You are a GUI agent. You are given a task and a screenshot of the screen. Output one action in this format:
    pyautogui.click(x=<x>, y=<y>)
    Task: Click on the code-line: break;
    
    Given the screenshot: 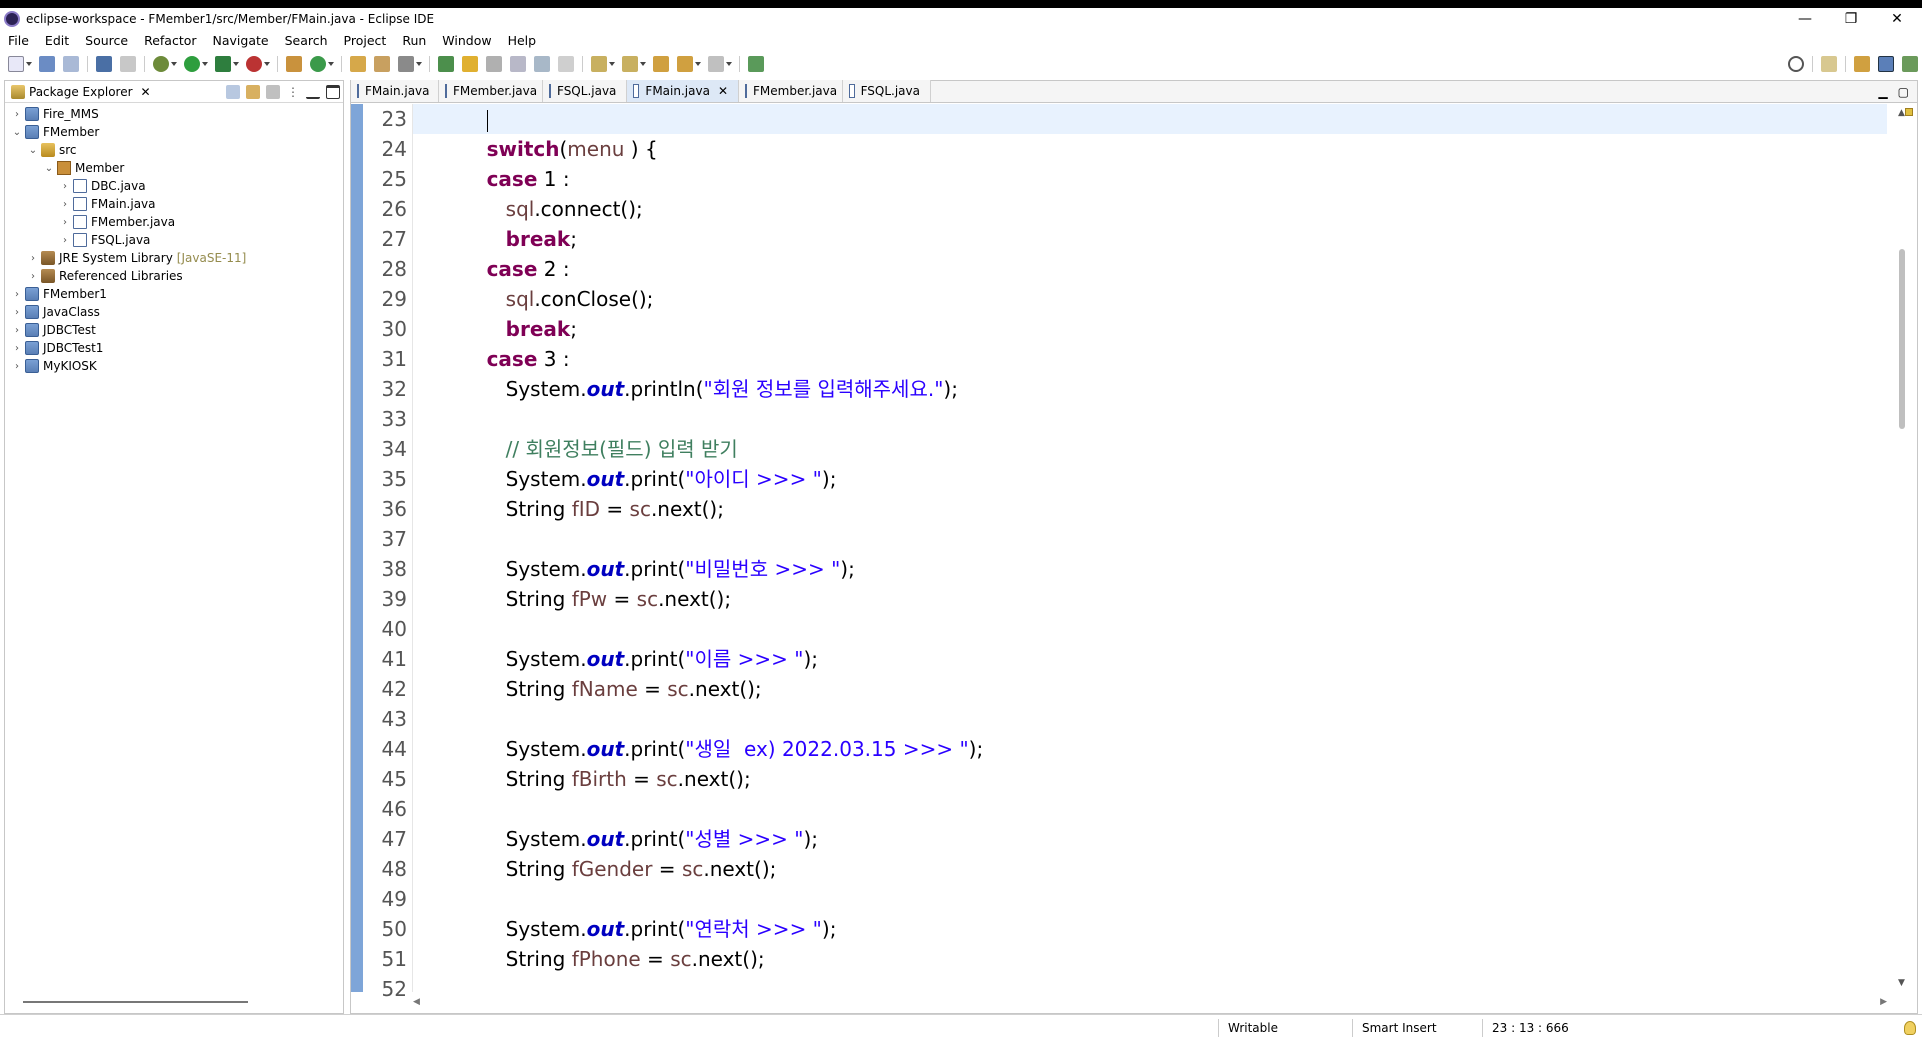 What is the action you would take?
    pyautogui.click(x=1150, y=329)
    